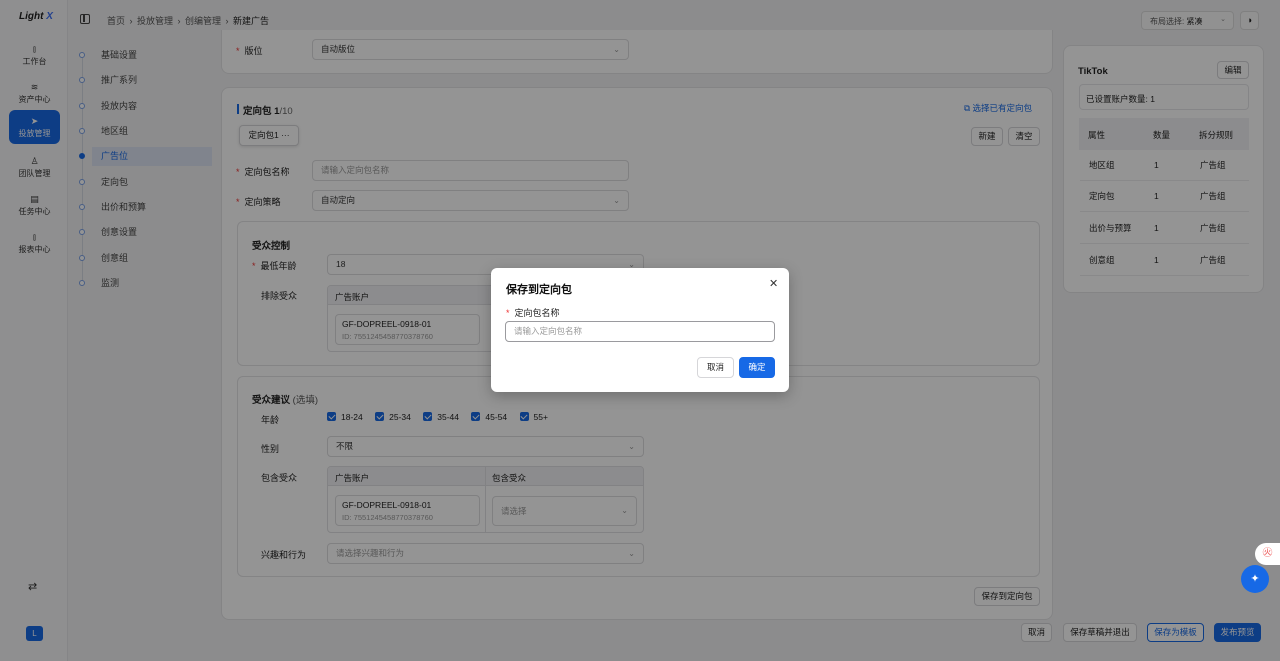 The image size is (1280, 661). Describe the element at coordinates (537, 313) in the screenshot. I see `modal-field-label-text: 定向包名称` at that location.